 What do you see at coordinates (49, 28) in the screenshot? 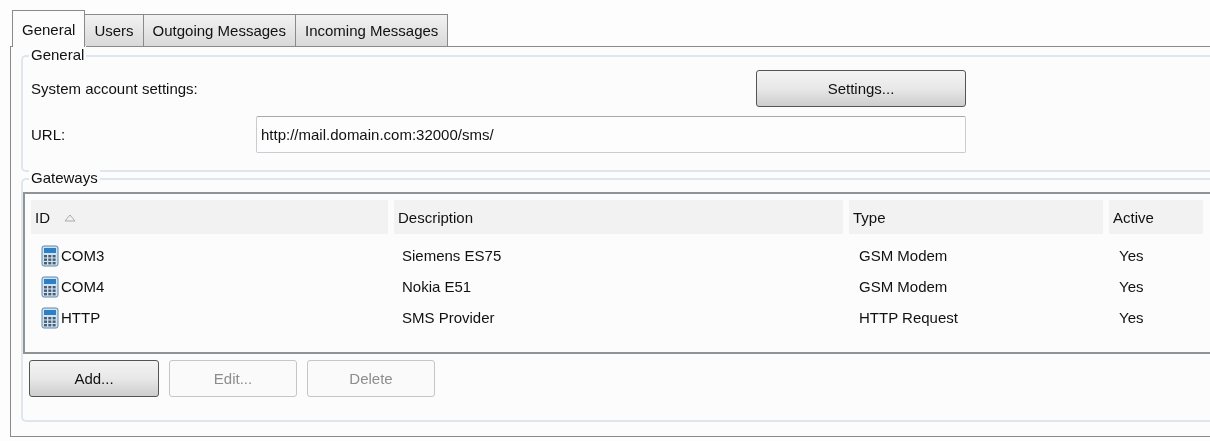
I see `tab: General` at bounding box center [49, 28].